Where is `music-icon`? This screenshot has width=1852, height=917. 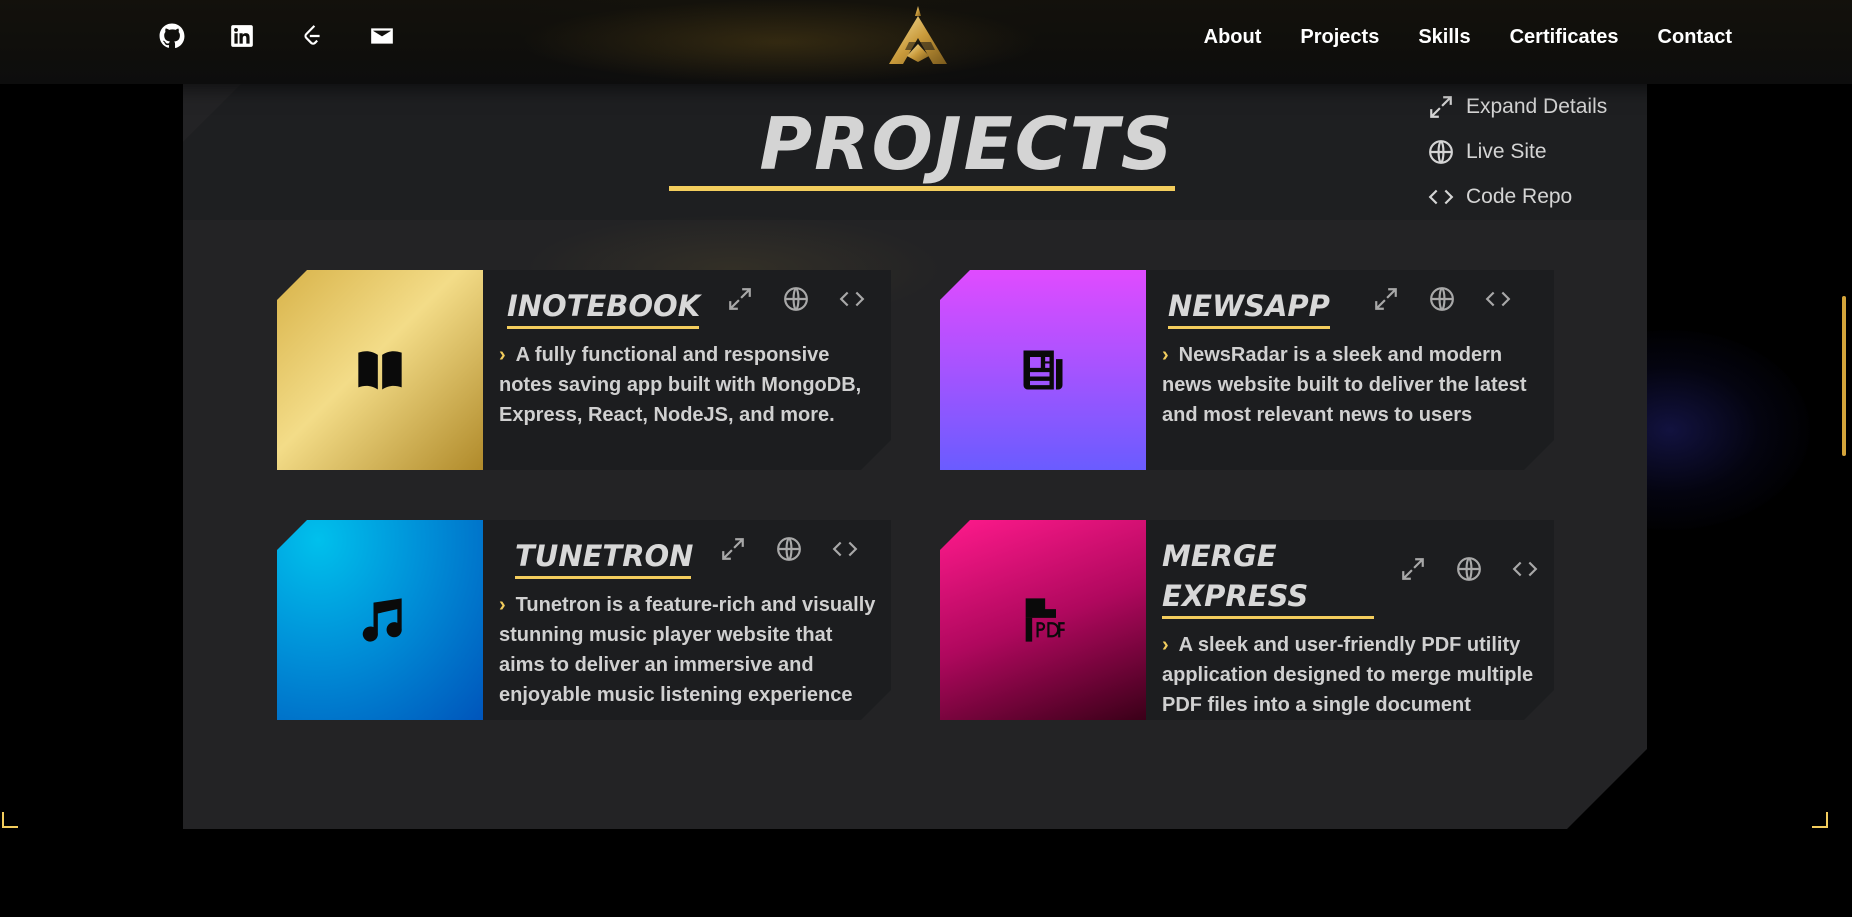 music-icon is located at coordinates (382, 620).